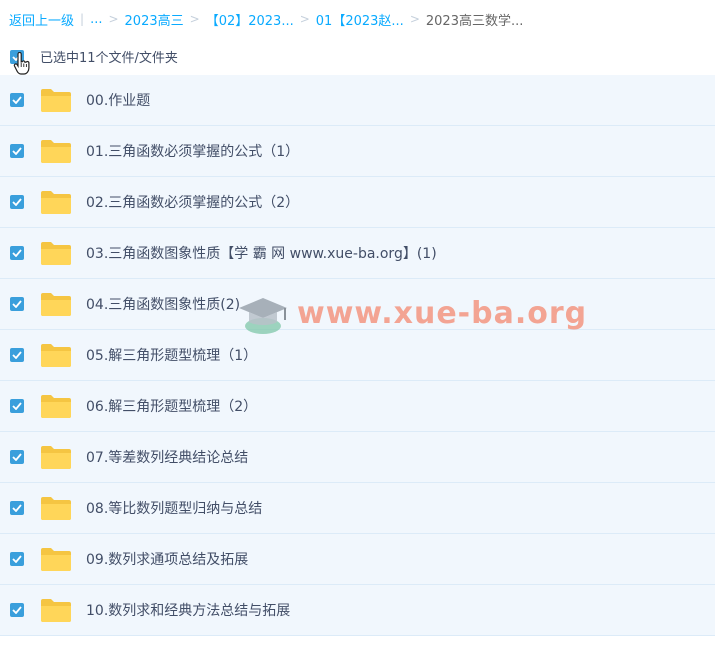  What do you see at coordinates (357, 610) in the screenshot?
I see `file-row: 10.数列求和经典方法总结与拓展` at bounding box center [357, 610].